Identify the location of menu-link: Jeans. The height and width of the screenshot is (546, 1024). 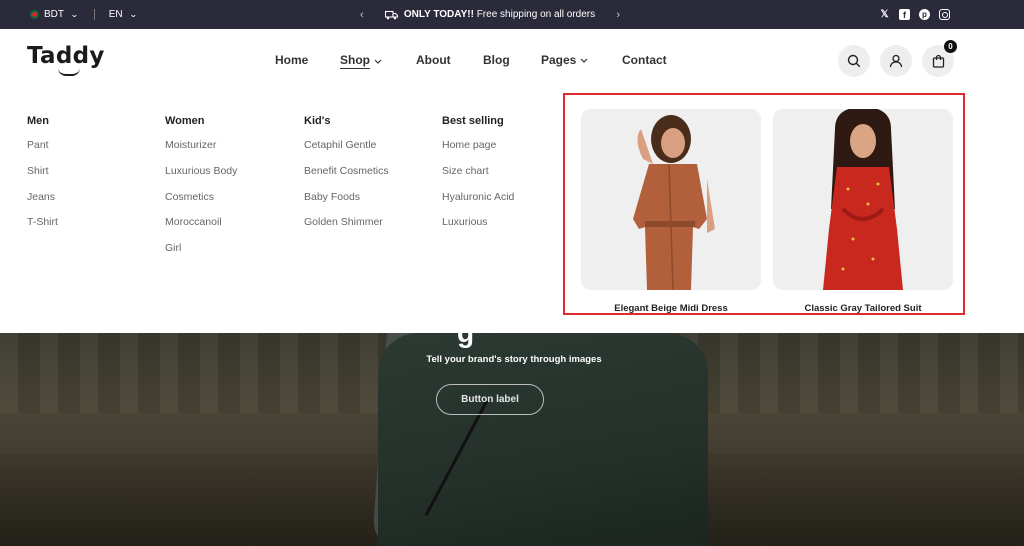
(42, 204).